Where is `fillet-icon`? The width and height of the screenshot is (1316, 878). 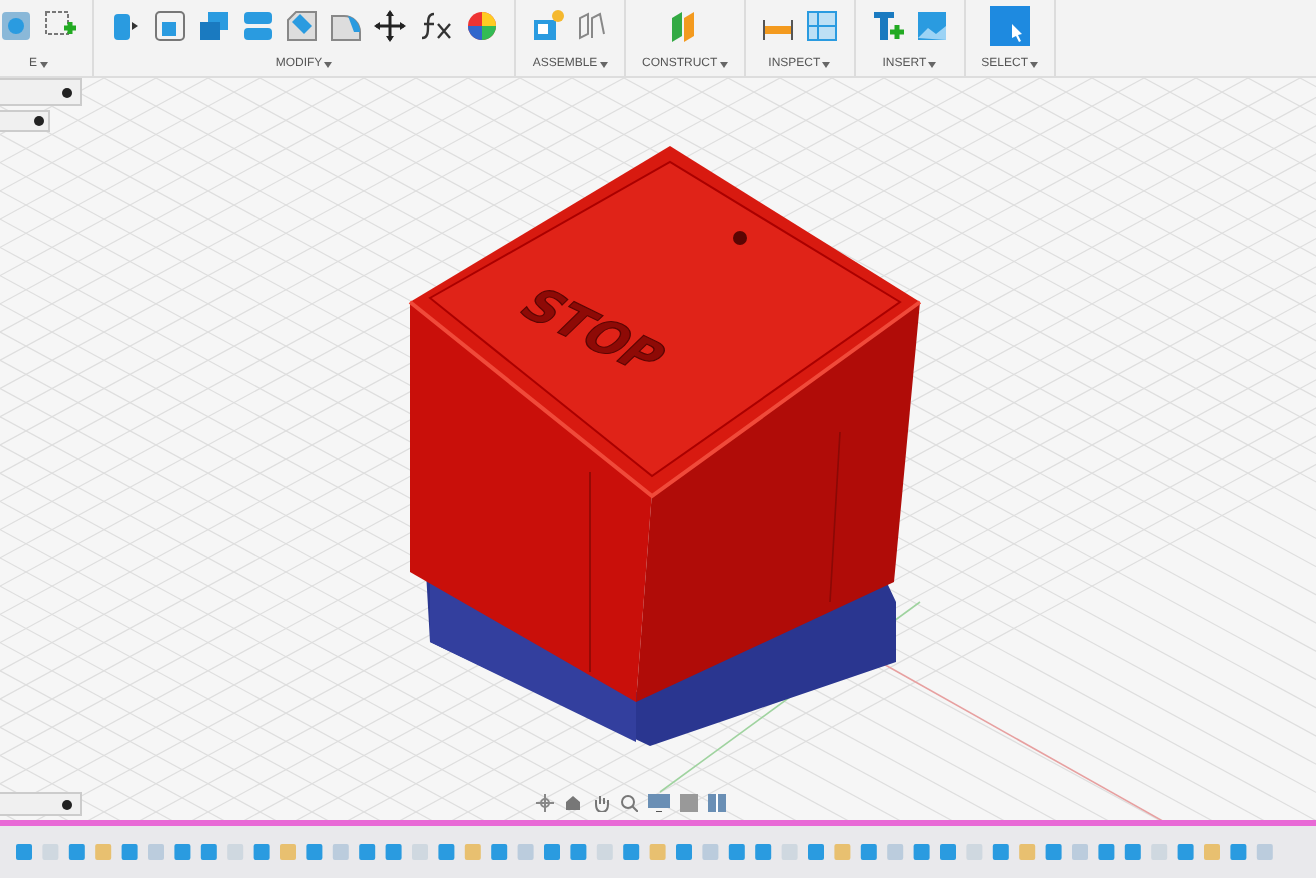 fillet-icon is located at coordinates (170, 26).